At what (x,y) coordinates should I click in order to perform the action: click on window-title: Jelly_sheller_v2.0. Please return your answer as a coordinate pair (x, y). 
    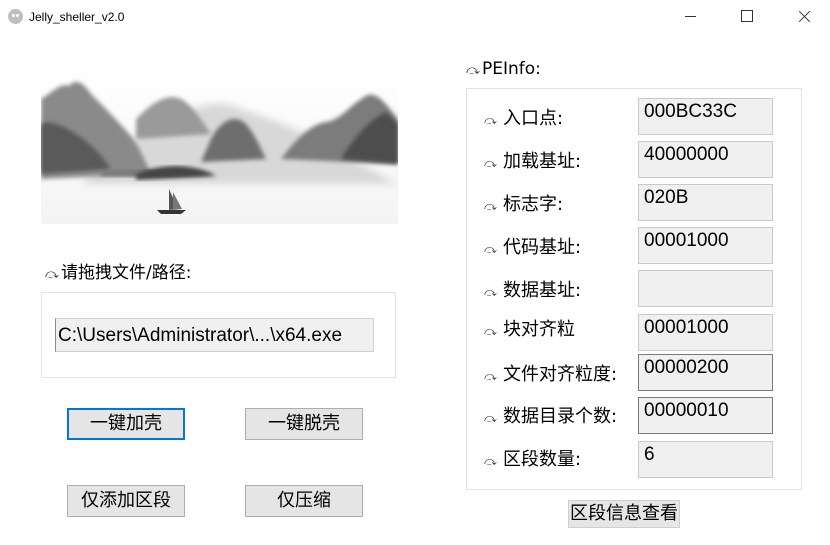
    Looking at the image, I should click on (77, 17).